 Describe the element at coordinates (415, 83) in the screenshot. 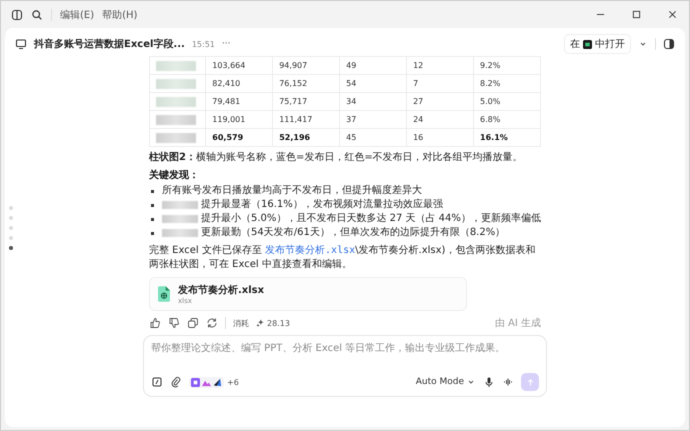

I see `table-cell: 7` at that location.